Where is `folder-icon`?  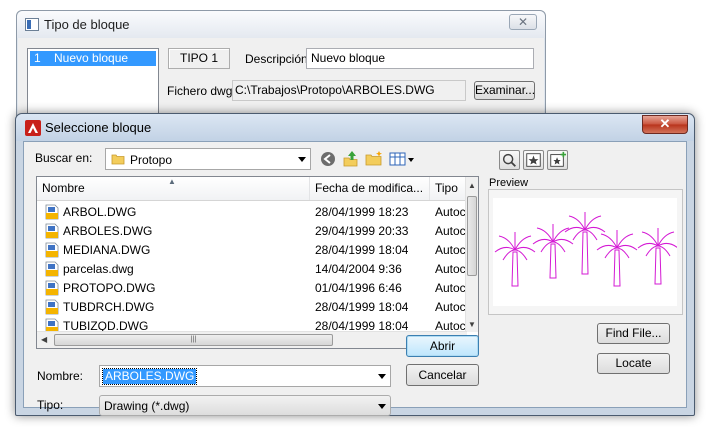 folder-icon is located at coordinates (118, 159).